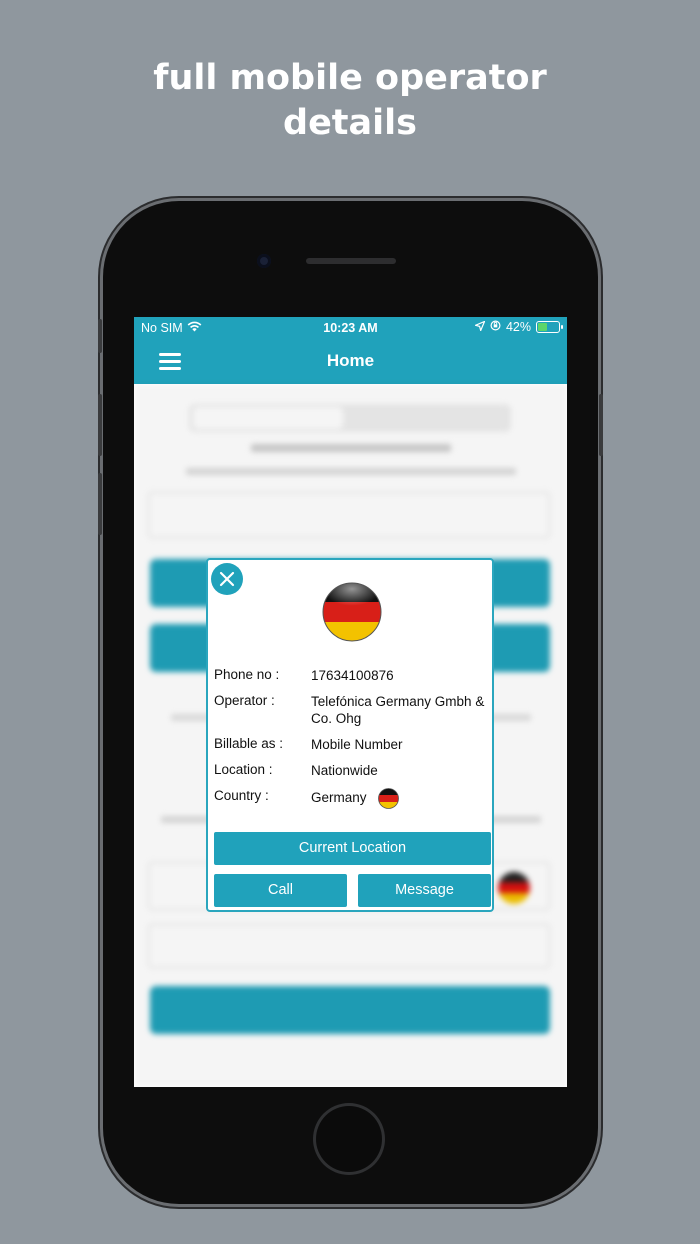 The height and width of the screenshot is (1244, 700). Describe the element at coordinates (264, 261) in the screenshot. I see `front-camera` at that location.